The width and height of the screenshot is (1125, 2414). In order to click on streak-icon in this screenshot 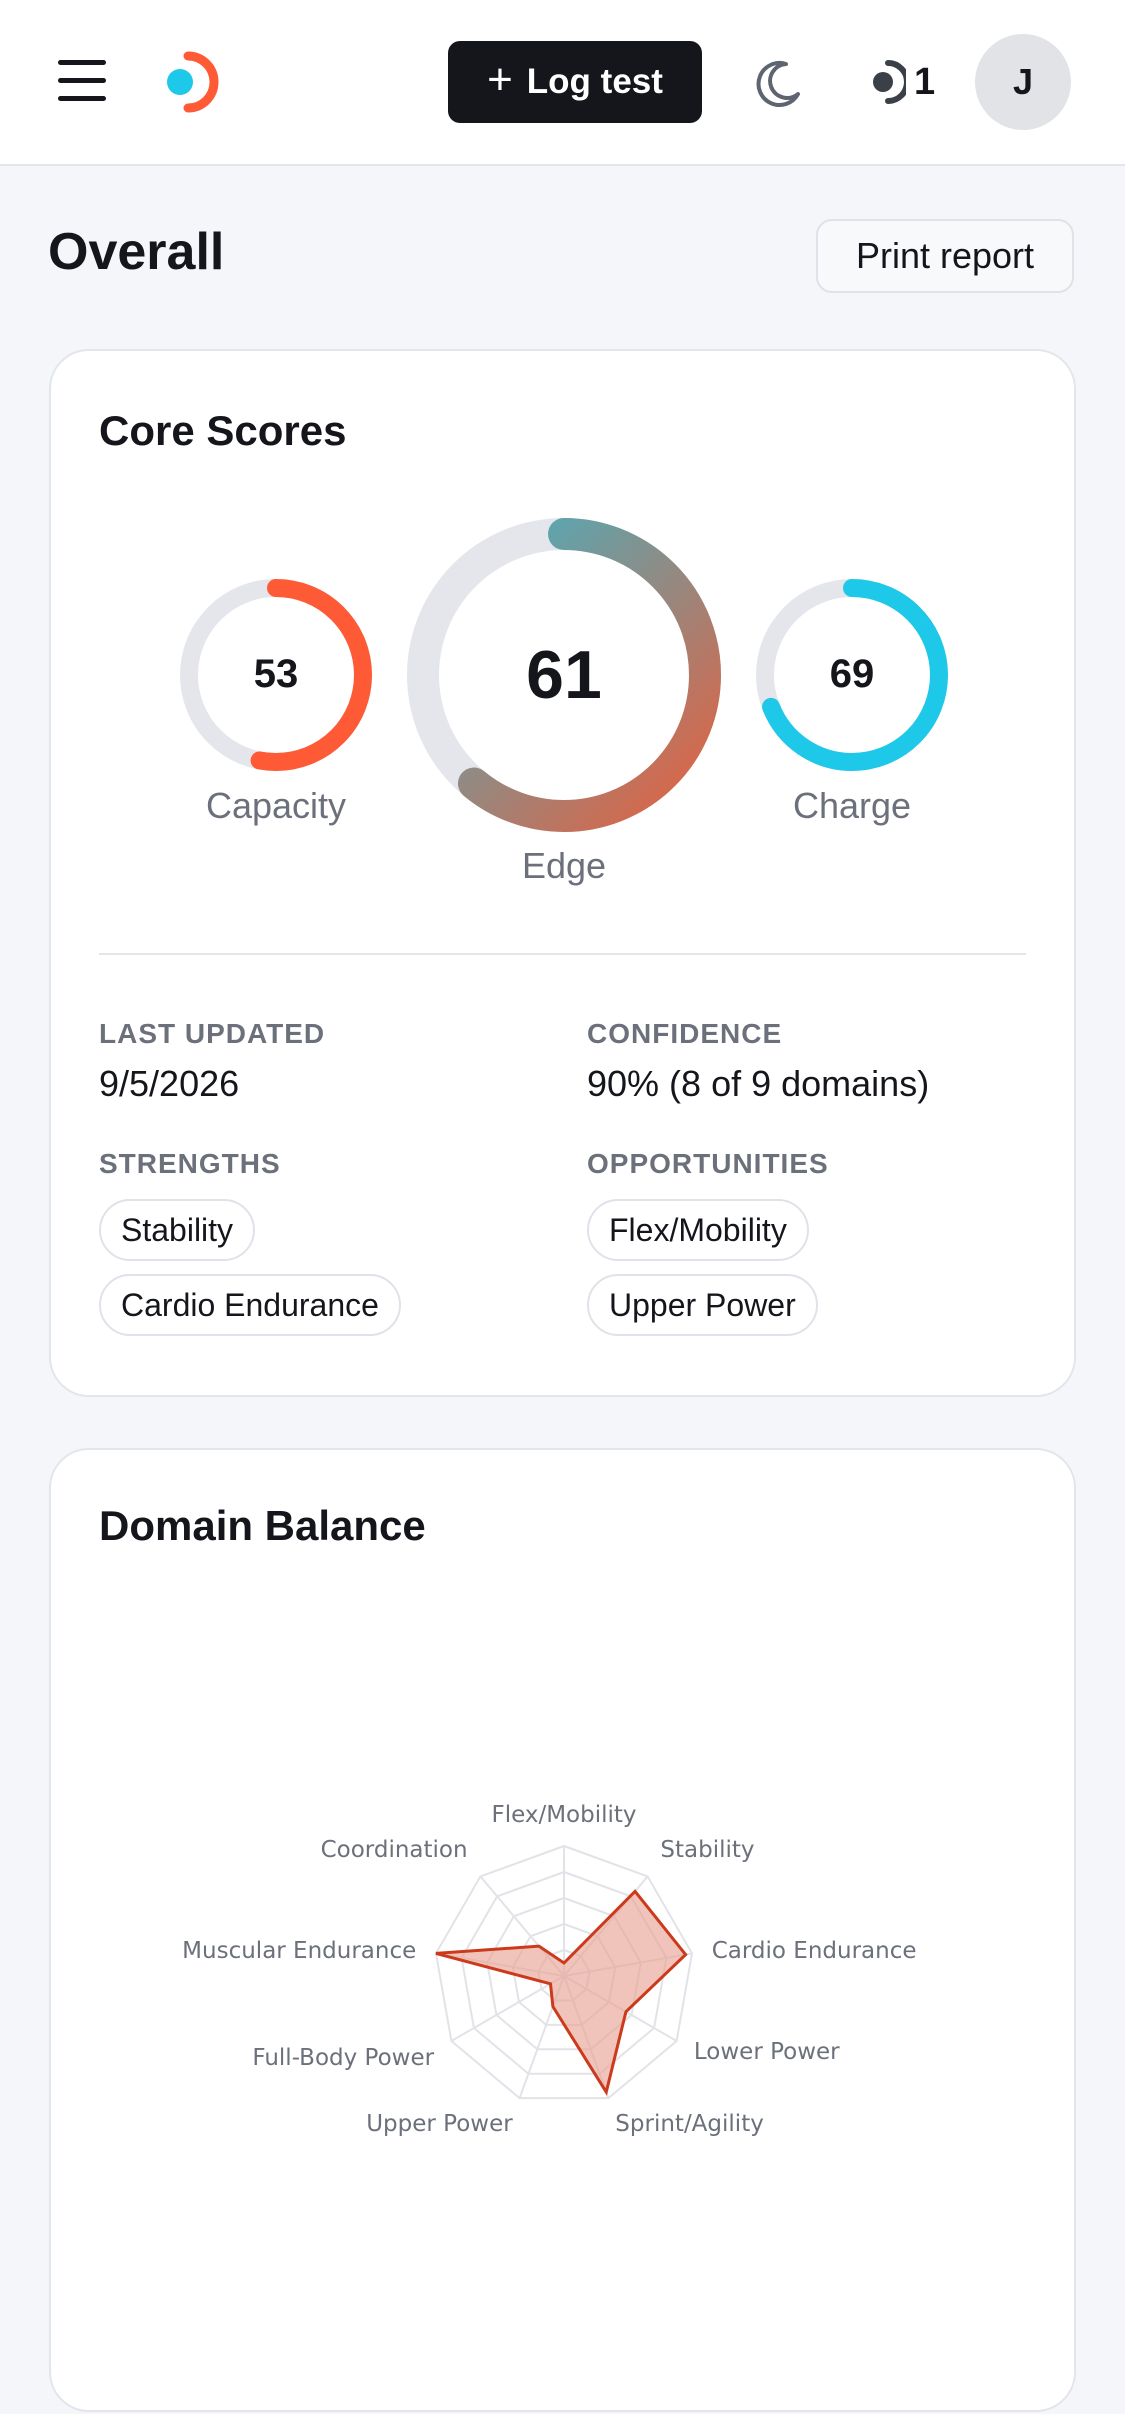, I will do `click(889, 82)`.